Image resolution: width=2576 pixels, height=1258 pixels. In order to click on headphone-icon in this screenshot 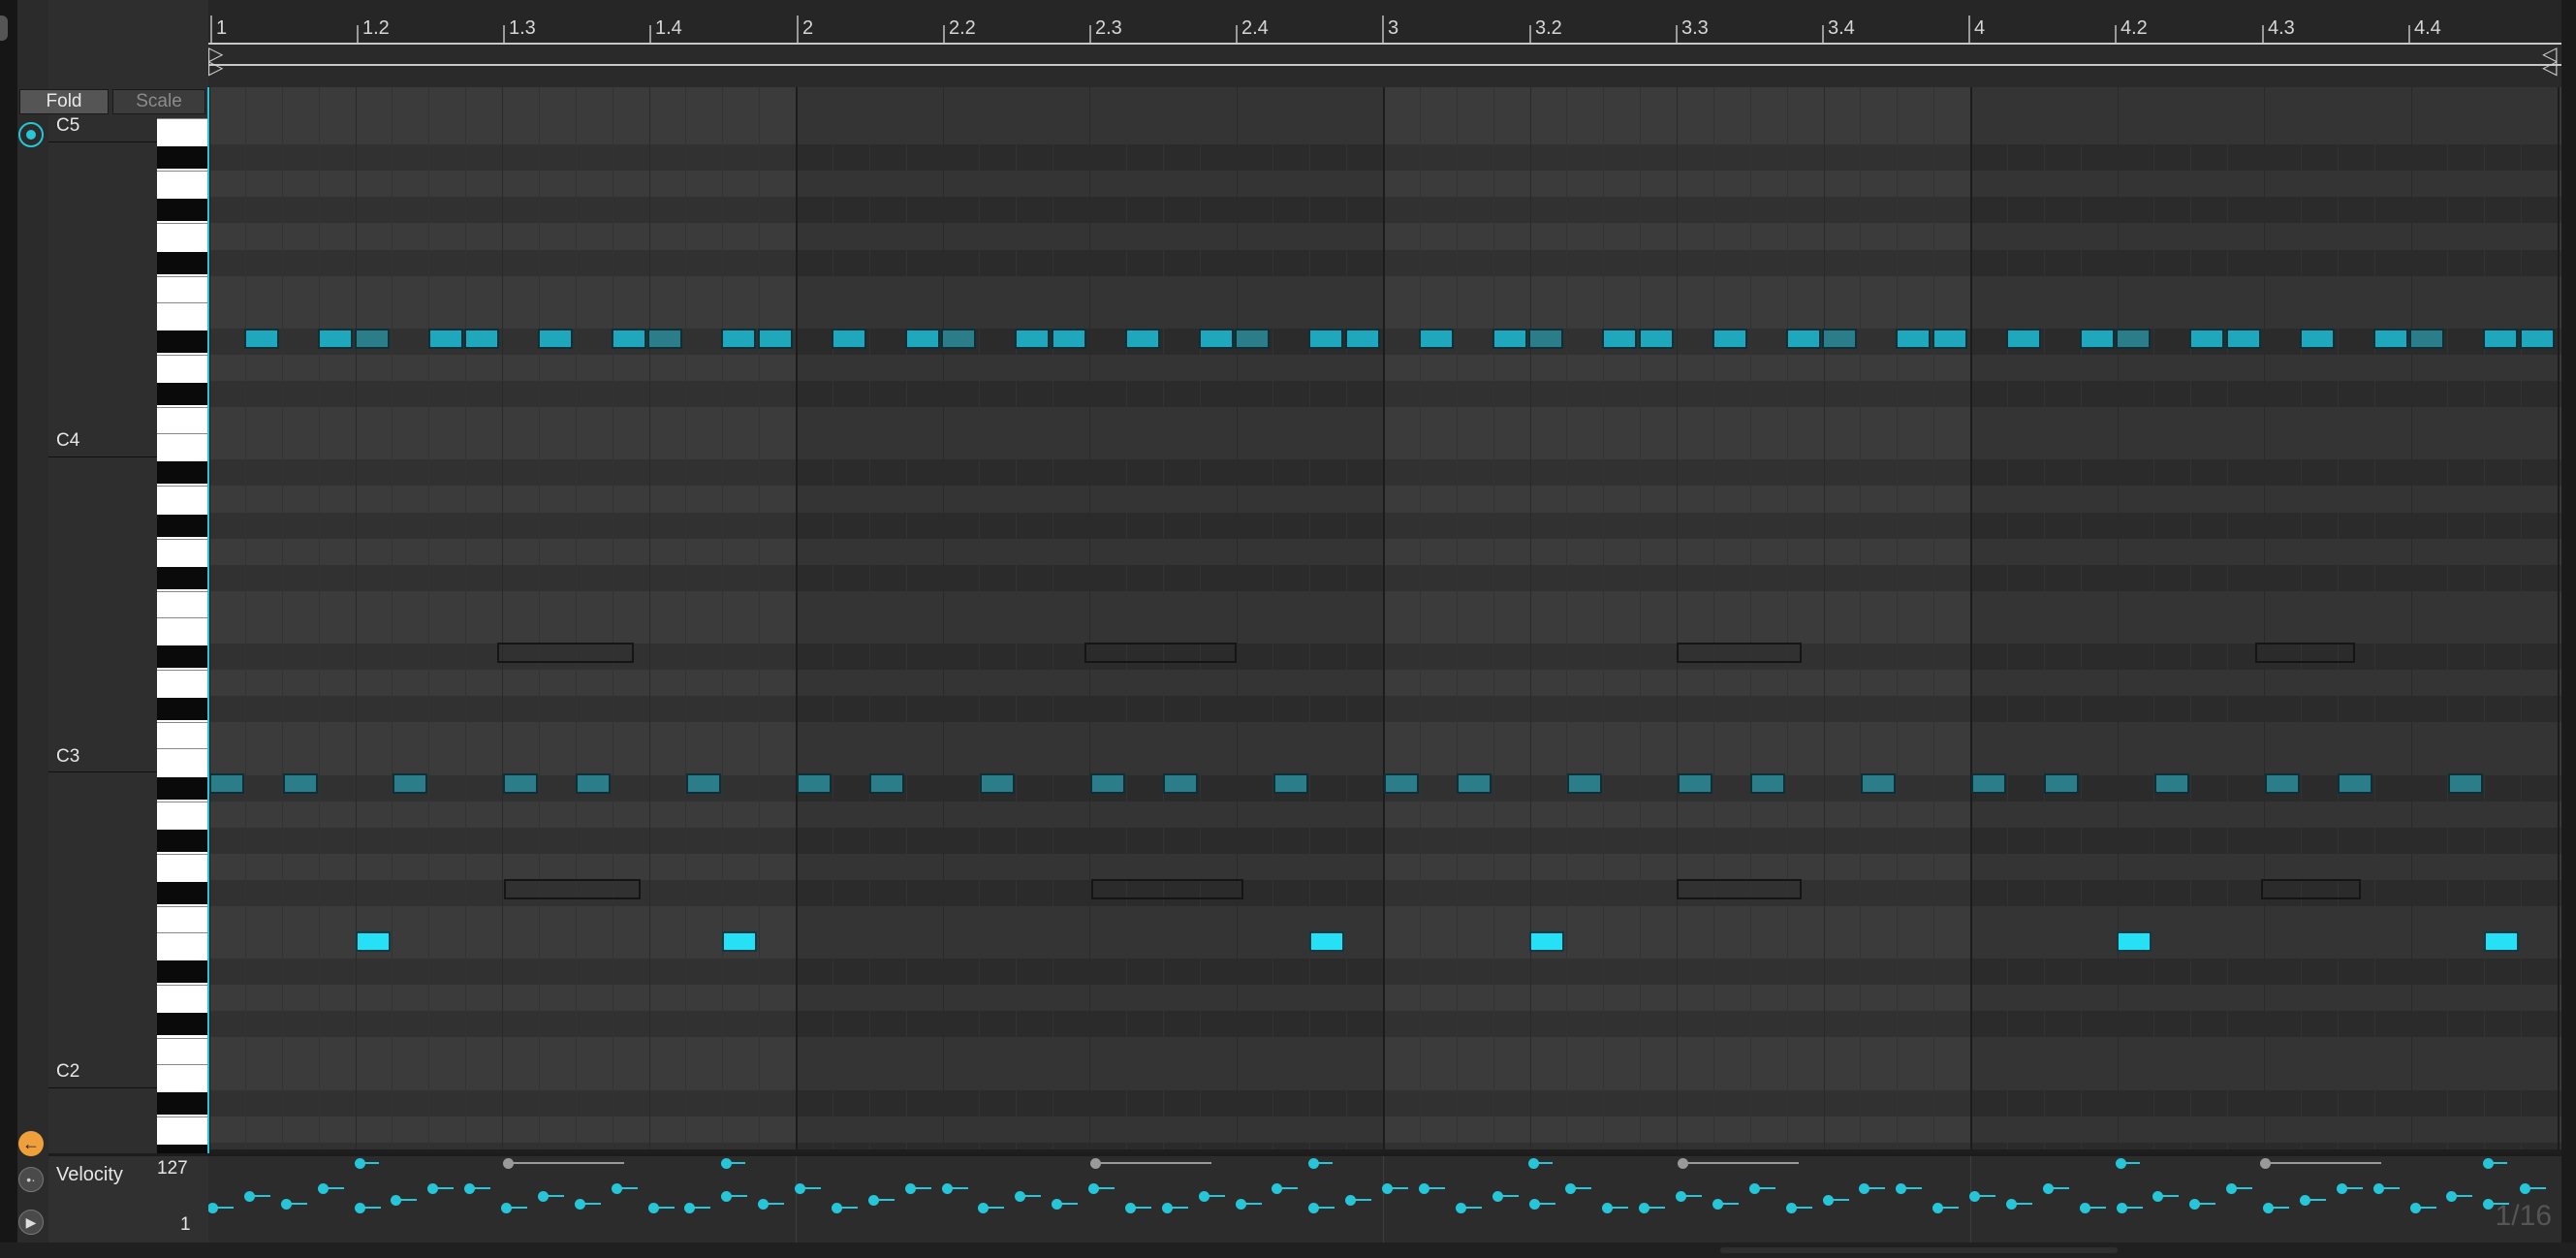, I will do `click(31, 134)`.